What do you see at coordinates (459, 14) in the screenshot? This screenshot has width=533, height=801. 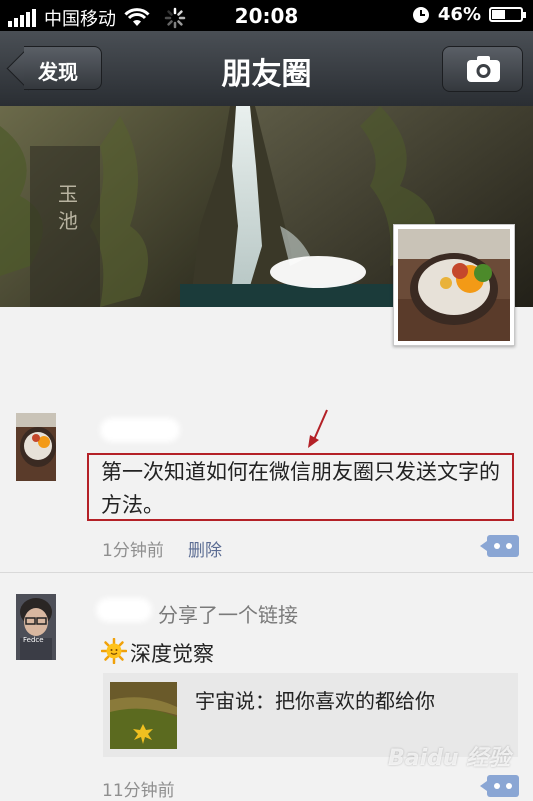 I see `battery-percent: 46%` at bounding box center [459, 14].